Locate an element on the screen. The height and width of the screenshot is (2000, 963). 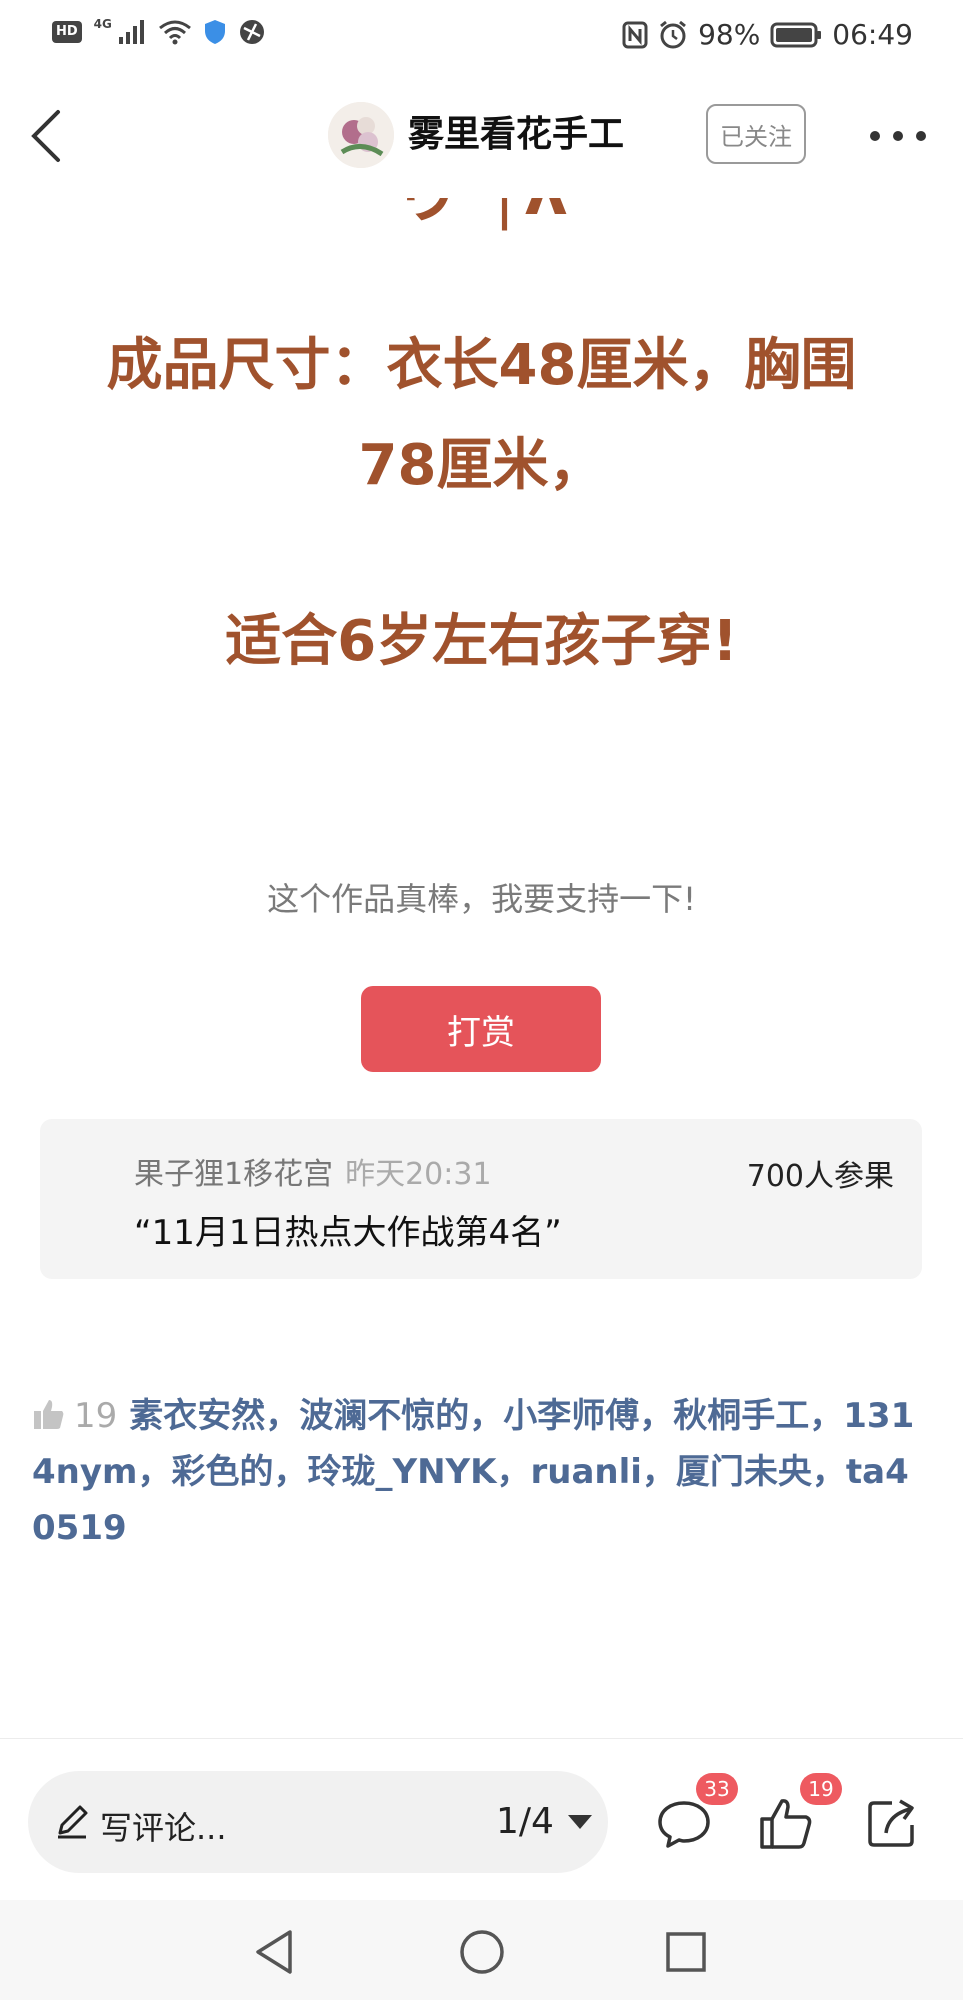
comment-box: 写评论... 1/4 is located at coordinates (318, 1822).